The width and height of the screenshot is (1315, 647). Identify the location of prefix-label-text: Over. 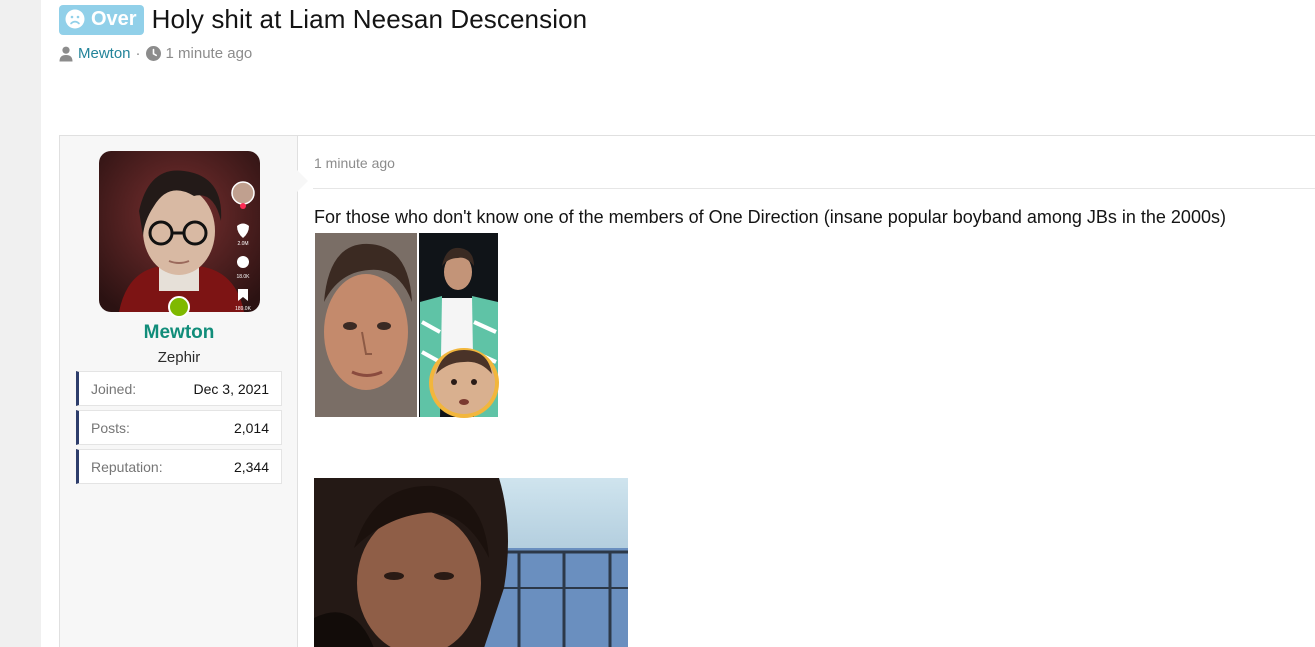
(114, 18).